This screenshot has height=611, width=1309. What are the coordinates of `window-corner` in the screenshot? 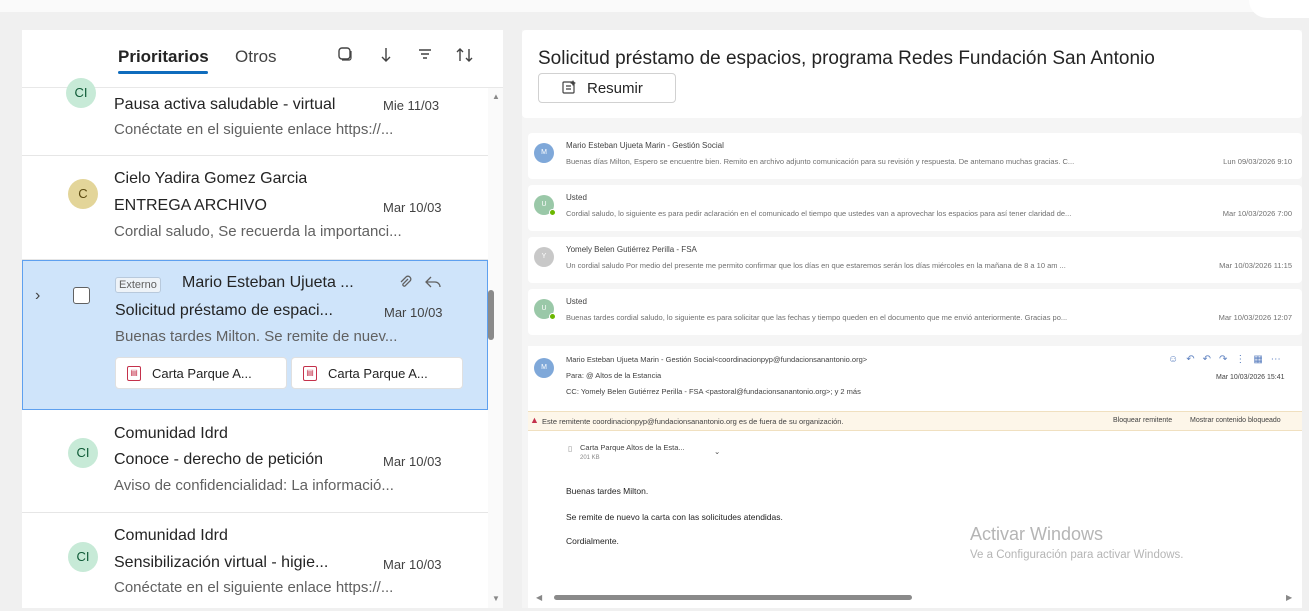 It's located at (1279, 9).